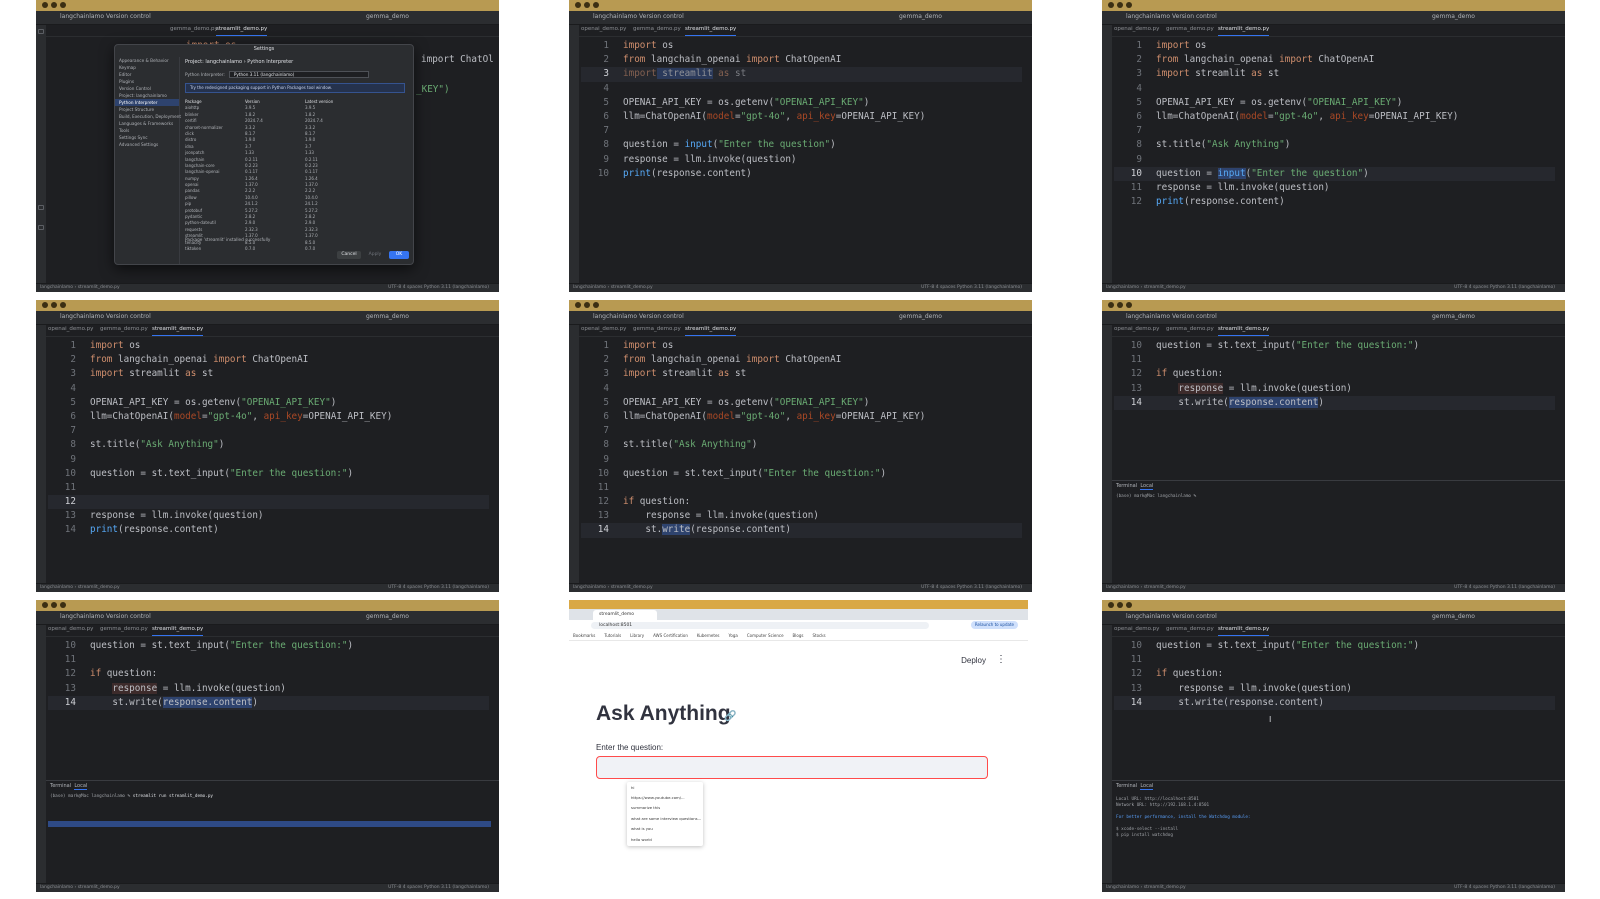 This screenshot has width=1600, height=899. Describe the element at coordinates (818, 635) in the screenshot. I see `bookmark-item: Stocks` at that location.